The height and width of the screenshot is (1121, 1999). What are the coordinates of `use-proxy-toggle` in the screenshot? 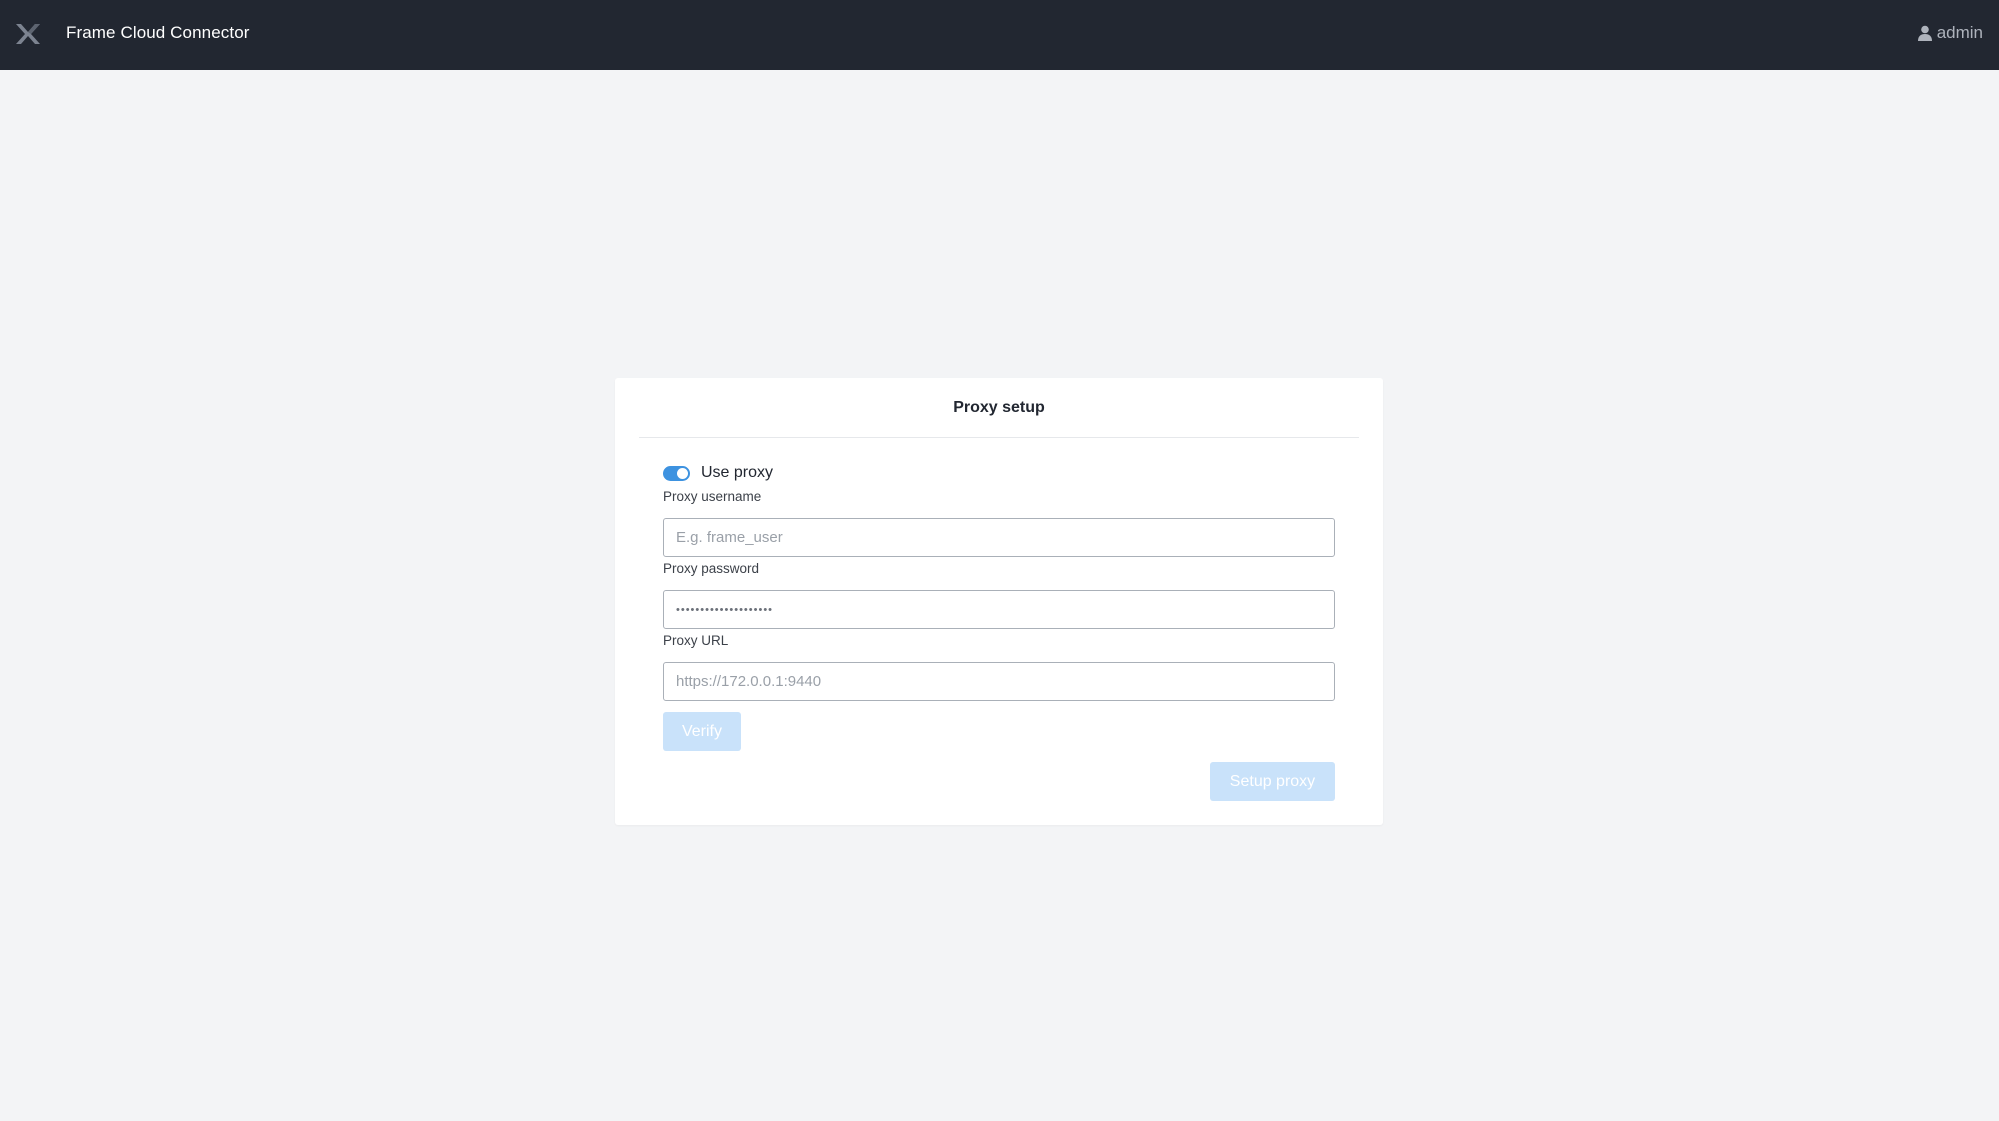 It's located at (676, 473).